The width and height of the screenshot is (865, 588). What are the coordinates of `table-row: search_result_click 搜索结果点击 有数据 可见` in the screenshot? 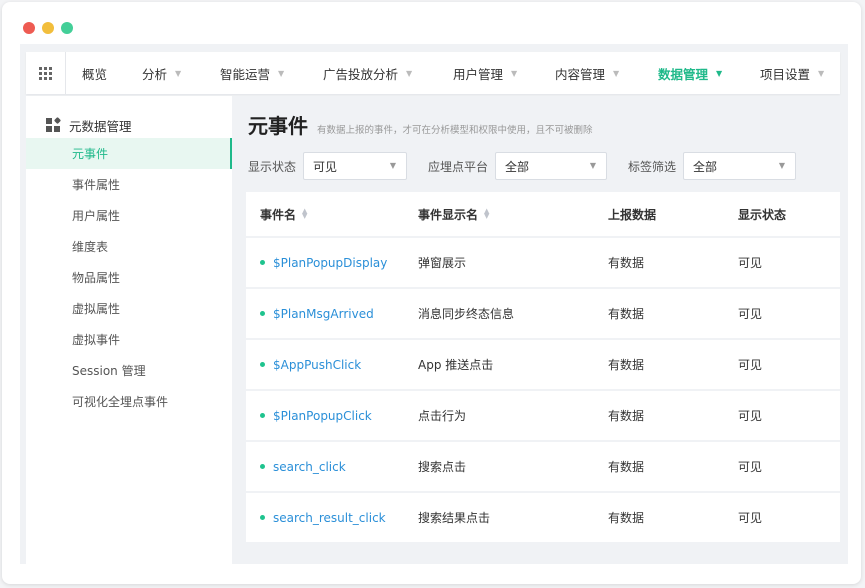 It's located at (543, 518).